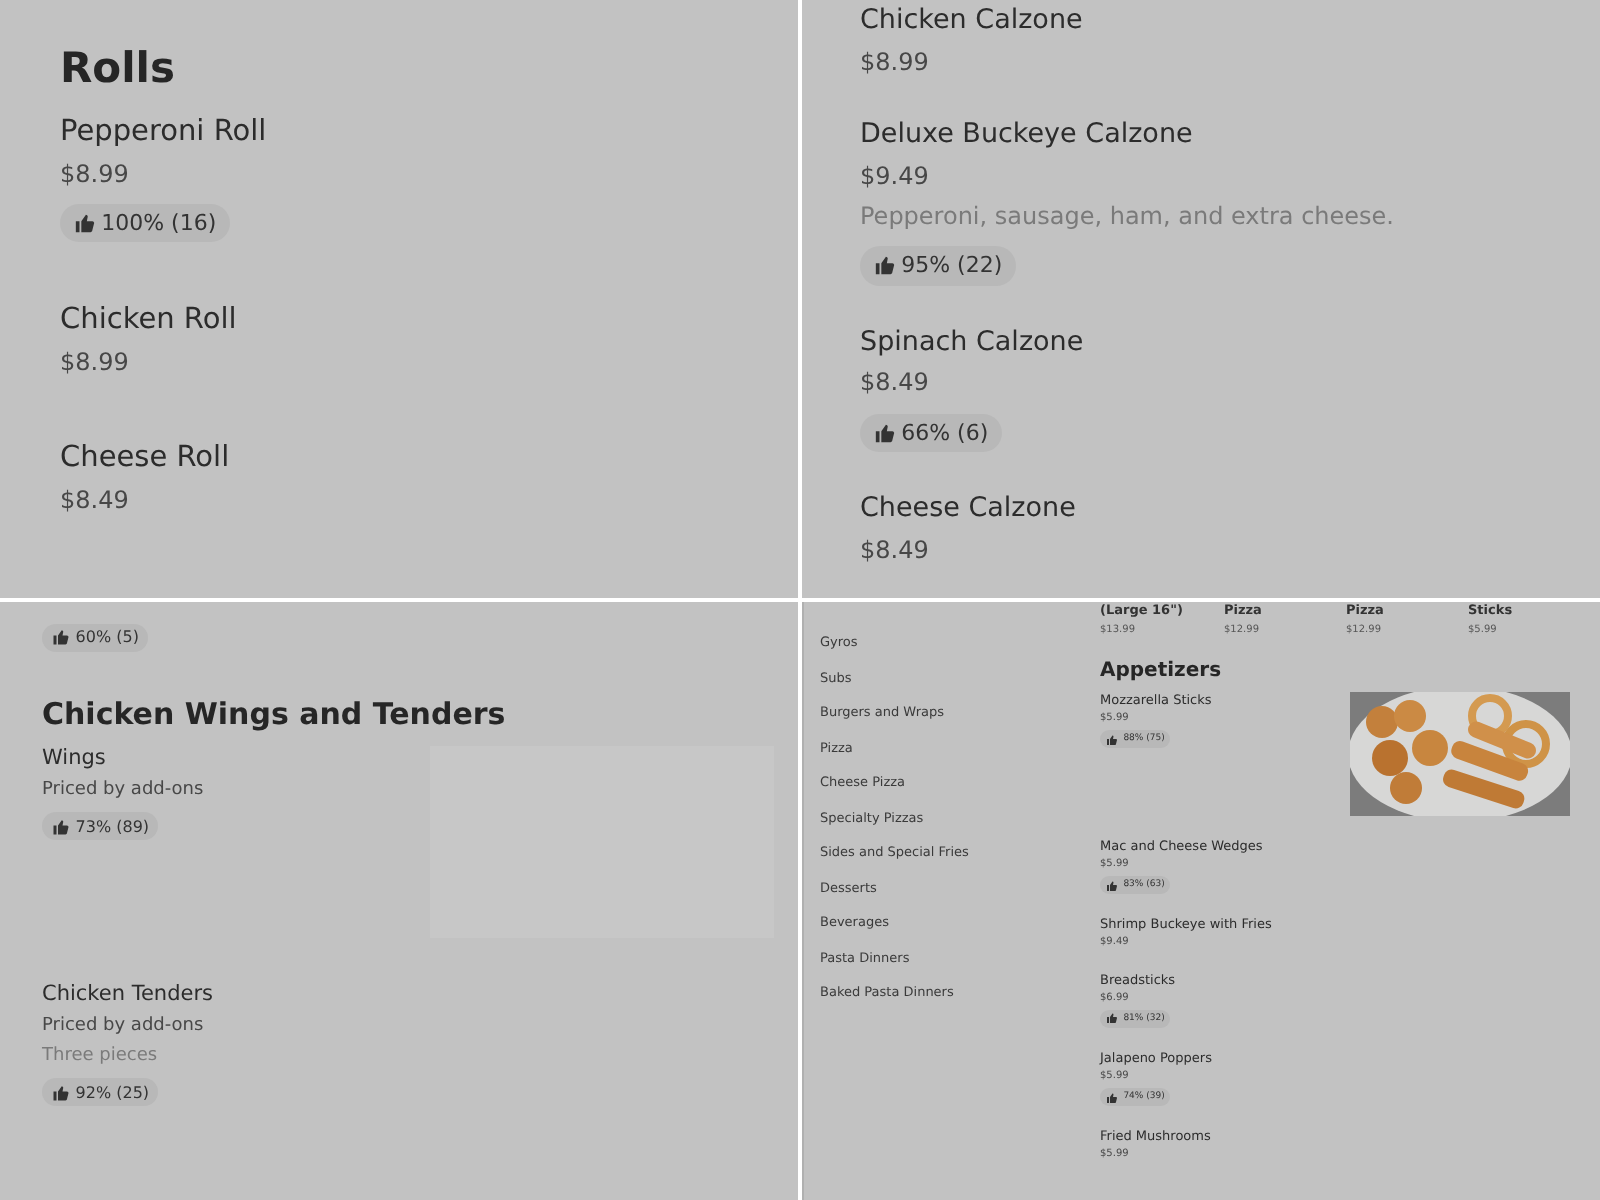 This screenshot has width=1600, height=1200. I want to click on item-description: Pepperoni, sausage, ham, and extra cheese., so click(1127, 217).